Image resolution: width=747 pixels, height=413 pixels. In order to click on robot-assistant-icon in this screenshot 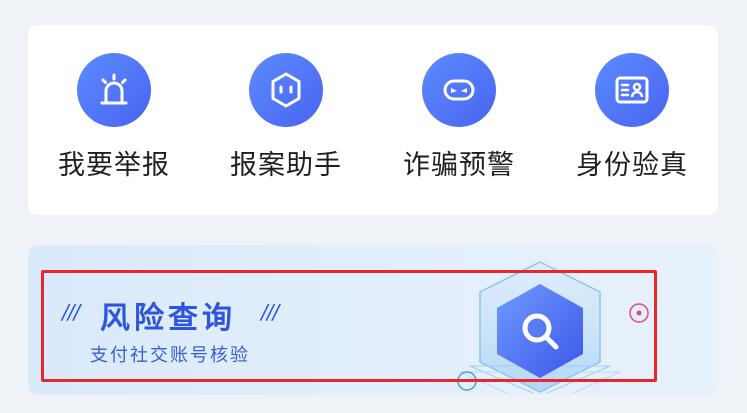, I will do `click(286, 90)`.